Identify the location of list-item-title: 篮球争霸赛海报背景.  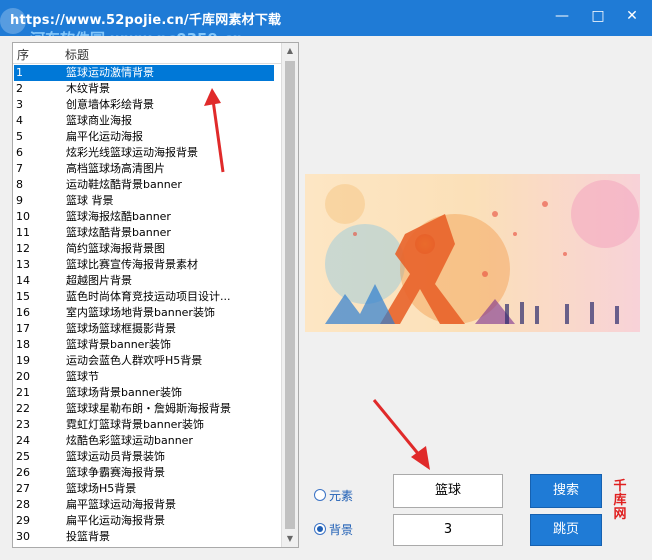
(115, 472).